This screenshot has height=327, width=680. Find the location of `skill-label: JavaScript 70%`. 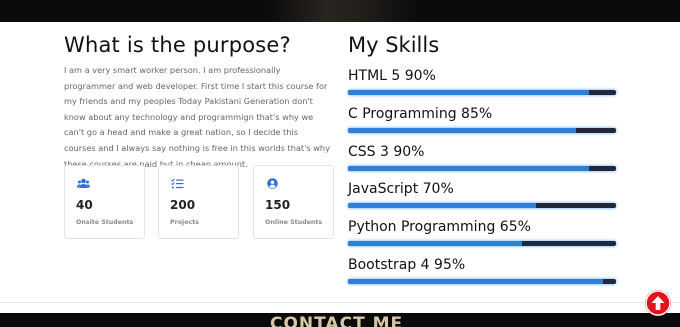

skill-label: JavaScript 70% is located at coordinates (401, 189).